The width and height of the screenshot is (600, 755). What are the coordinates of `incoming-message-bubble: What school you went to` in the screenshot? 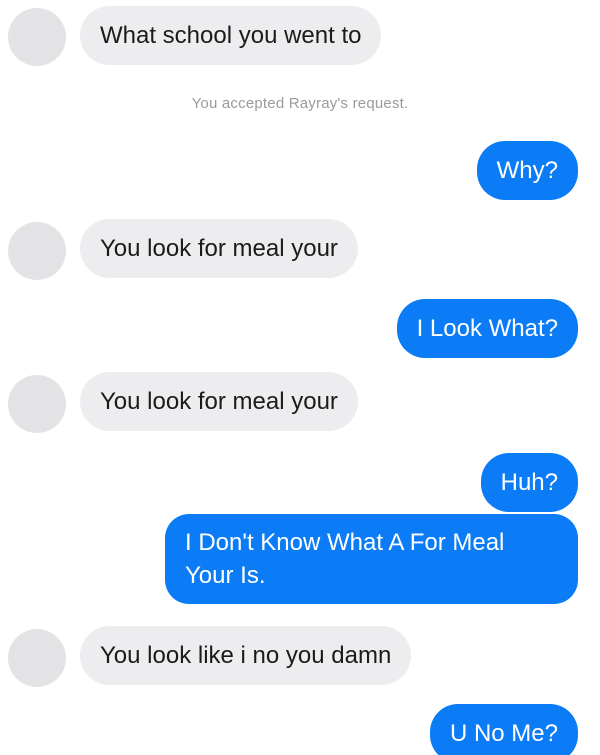 It's located at (231, 35).